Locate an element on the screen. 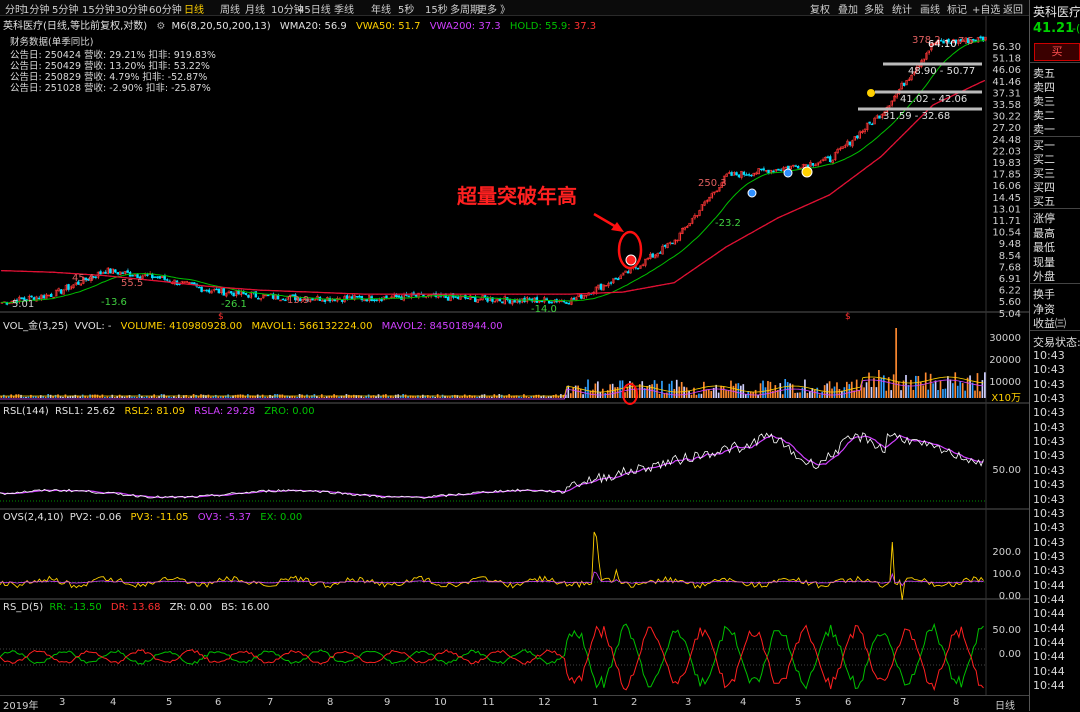 The height and width of the screenshot is (712, 1080). x-axis-label: 2019年 is located at coordinates (21, 706).